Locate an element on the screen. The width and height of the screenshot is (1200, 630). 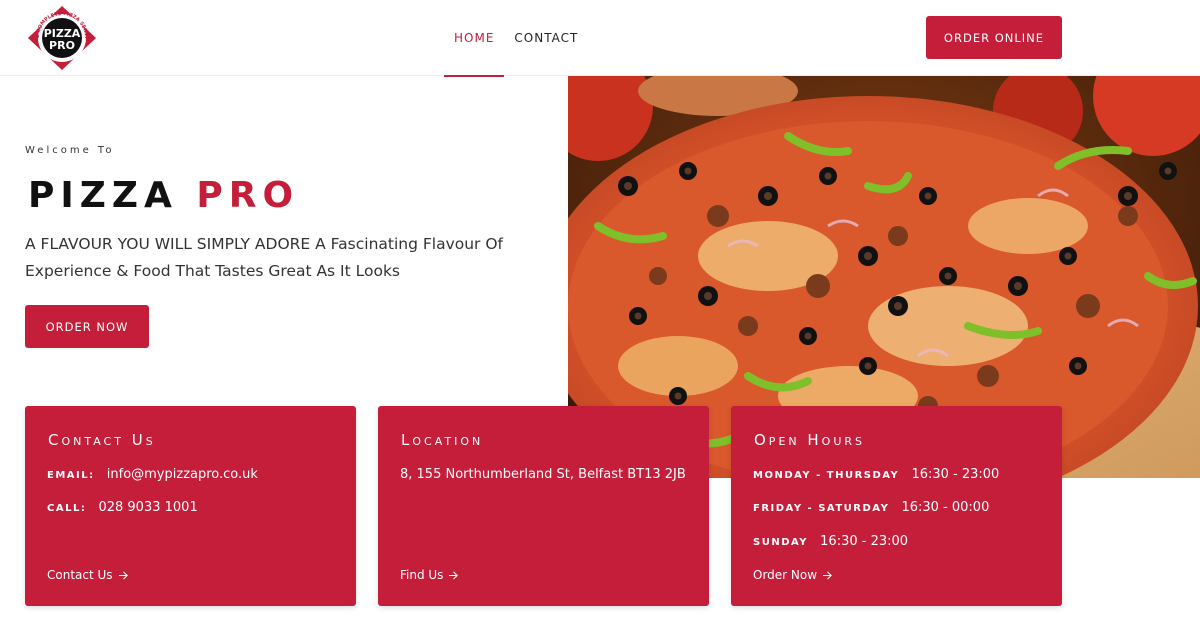
brand-heading: PIZZA PRO is located at coordinates (163, 196).